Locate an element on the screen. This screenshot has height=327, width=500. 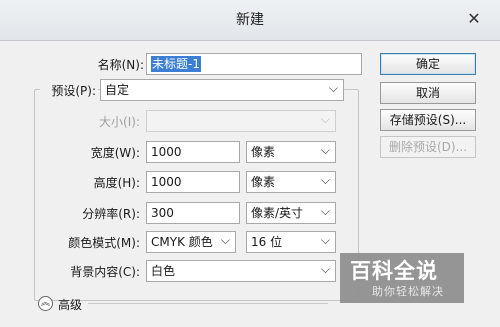
expand-advanced-icon: ︽ is located at coordinates (45, 303).